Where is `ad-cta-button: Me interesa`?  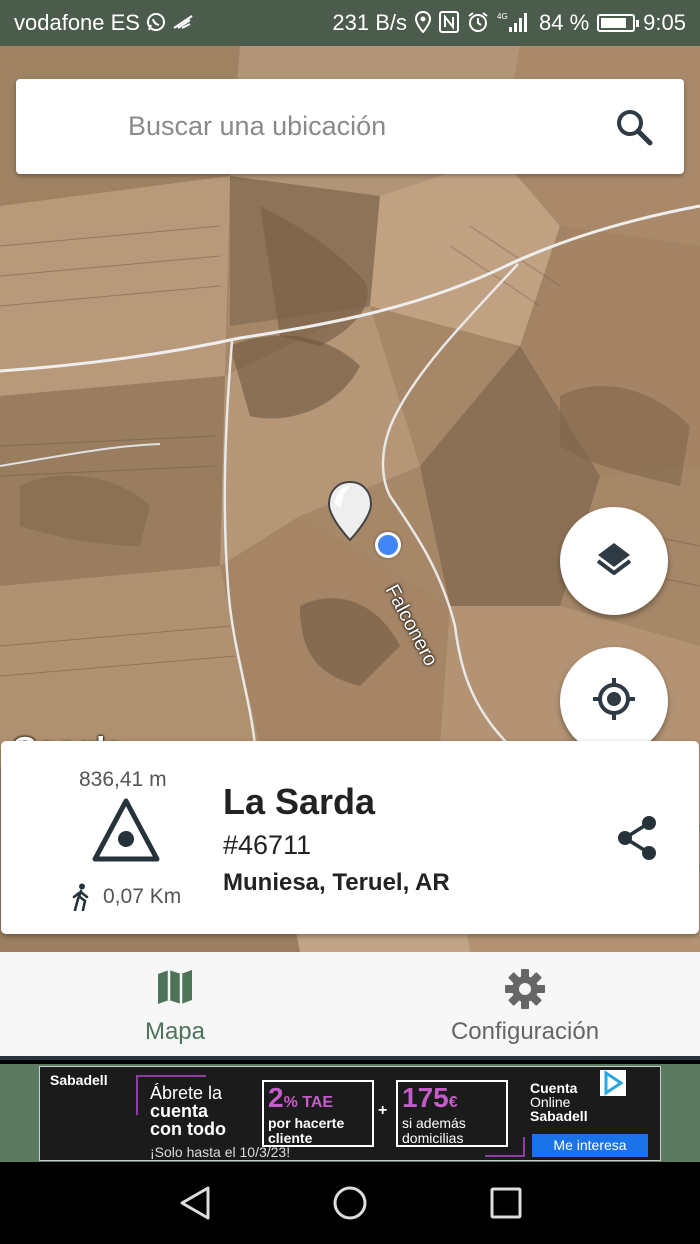 ad-cta-button: Me interesa is located at coordinates (590, 1145).